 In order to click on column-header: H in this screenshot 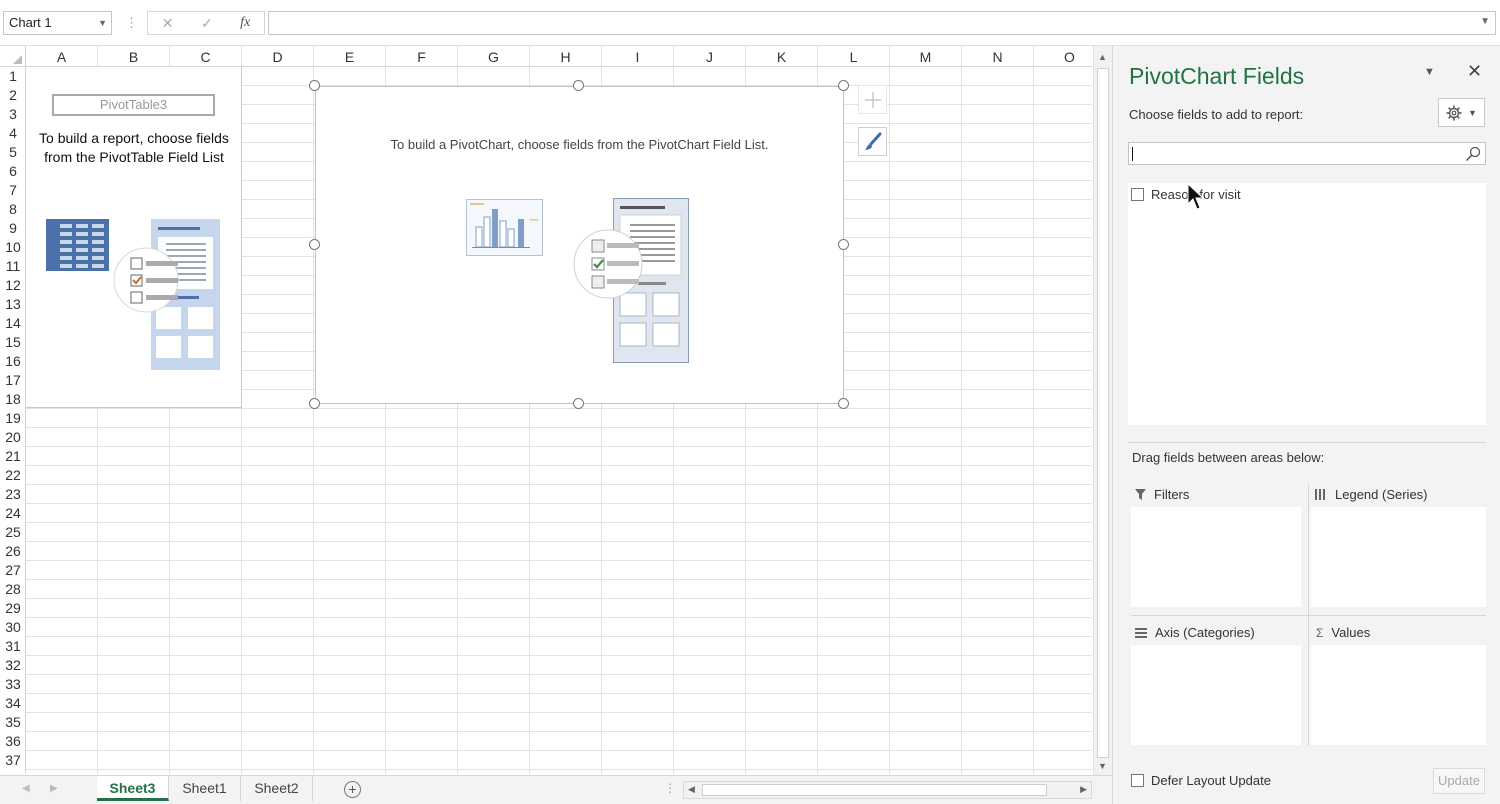, I will do `click(566, 56)`.